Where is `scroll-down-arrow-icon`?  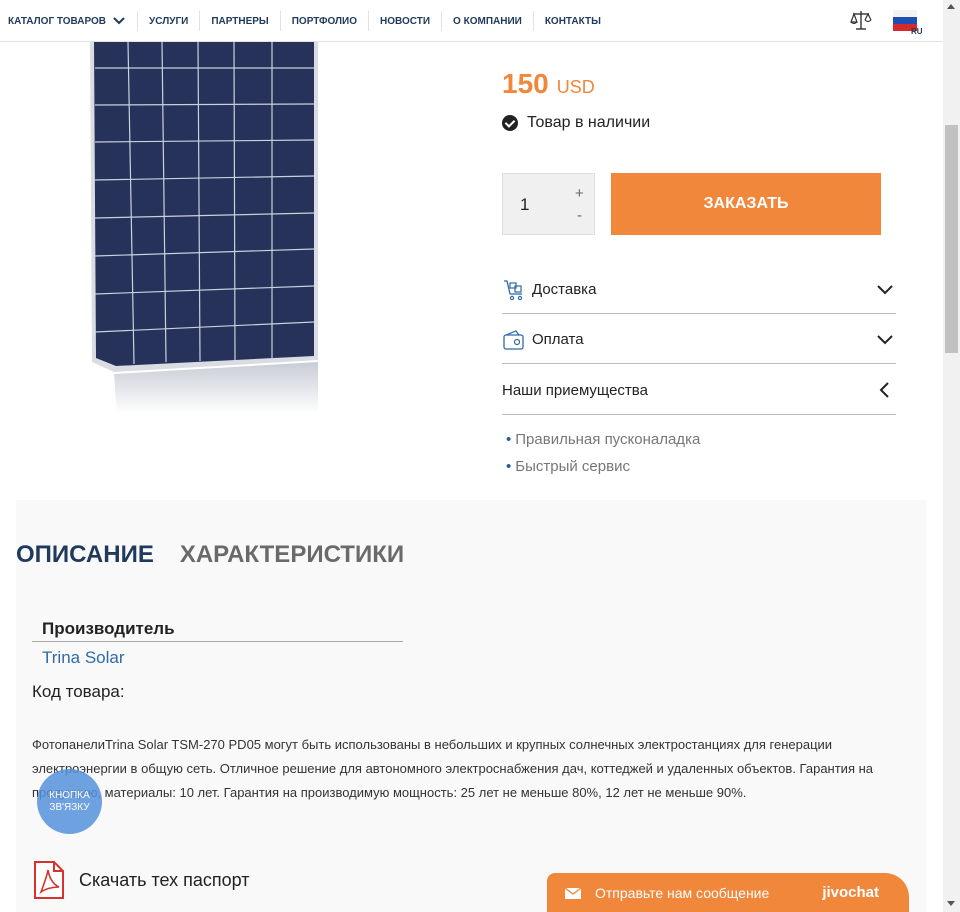
scroll-down-arrow-icon is located at coordinates (951, 903).